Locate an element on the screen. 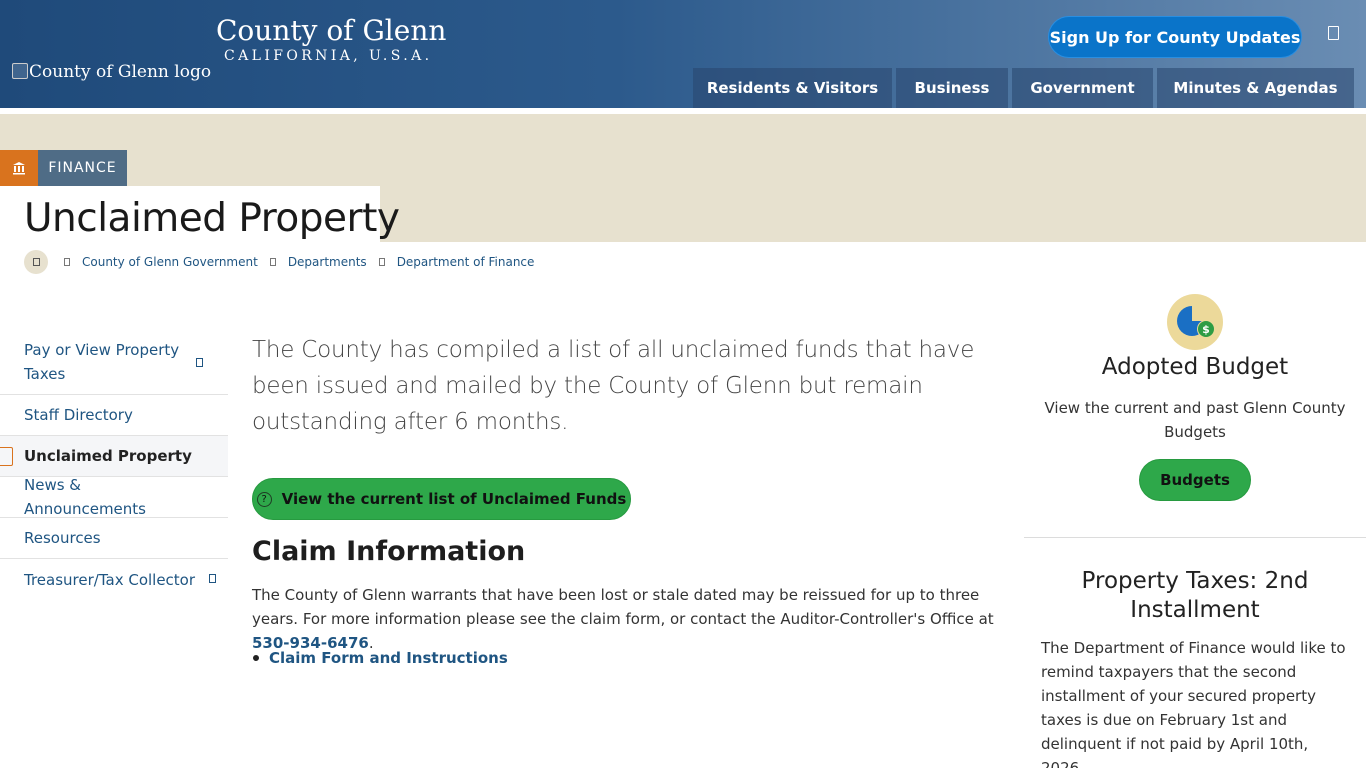  broken-image-icon is located at coordinates (20, 71).